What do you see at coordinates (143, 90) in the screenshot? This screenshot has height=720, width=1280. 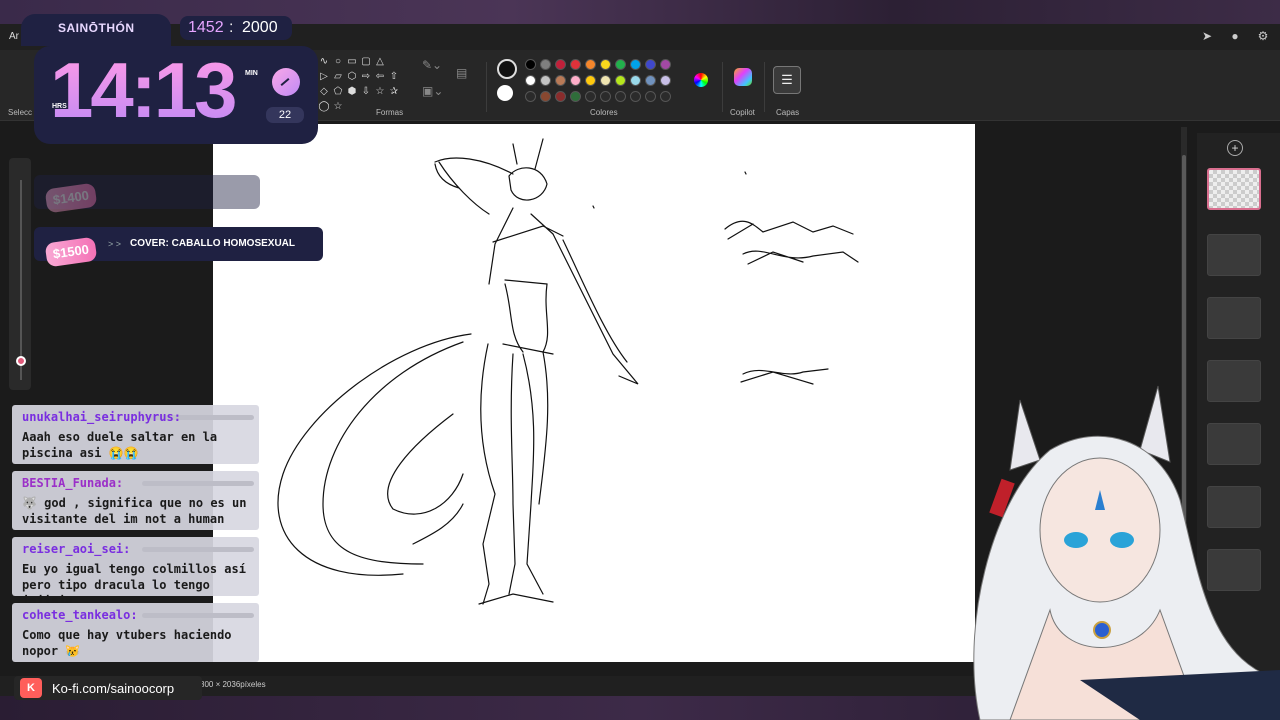 I see `clock-time: 14:13` at bounding box center [143, 90].